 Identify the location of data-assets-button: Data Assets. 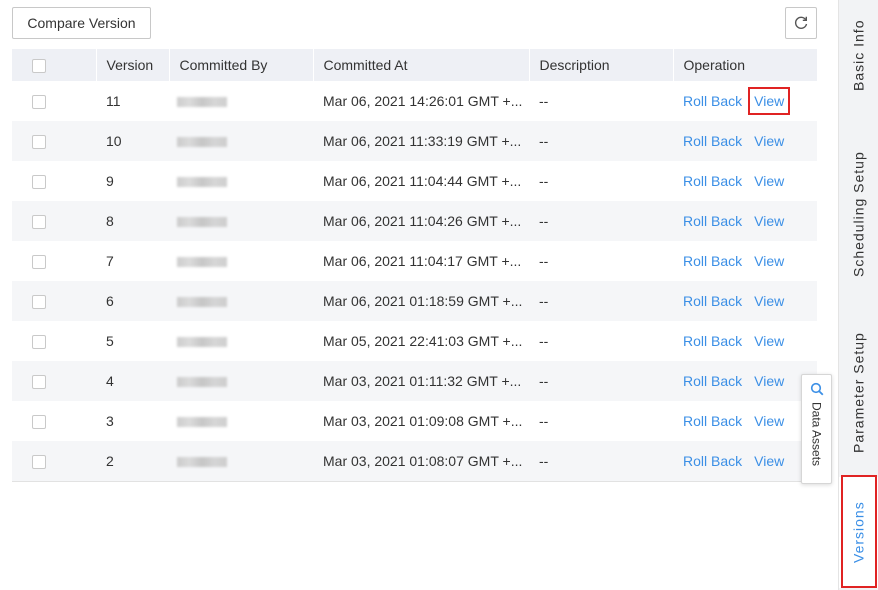
(816, 429).